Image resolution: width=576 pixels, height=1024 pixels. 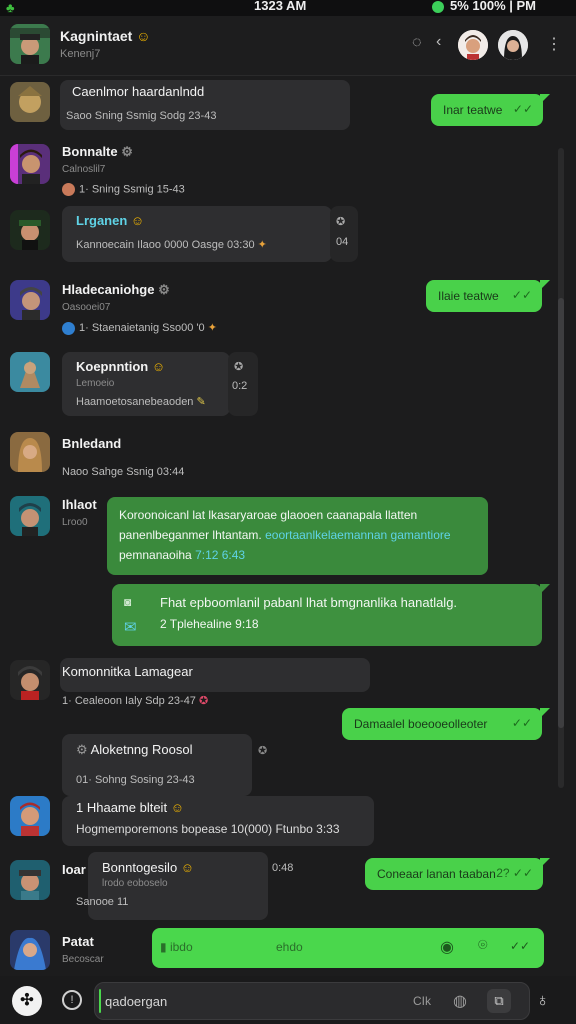 I want to click on chat-title-text: Kagnintaet, so click(x=96, y=36).